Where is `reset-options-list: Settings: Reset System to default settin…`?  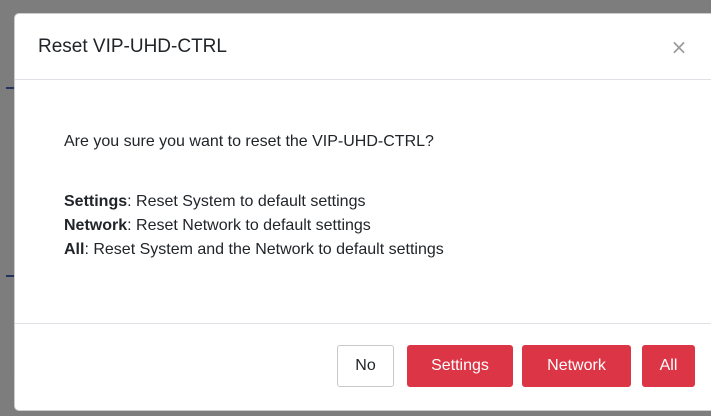
reset-options-list: Settings: Reset System to default settin… is located at coordinates (254, 228).